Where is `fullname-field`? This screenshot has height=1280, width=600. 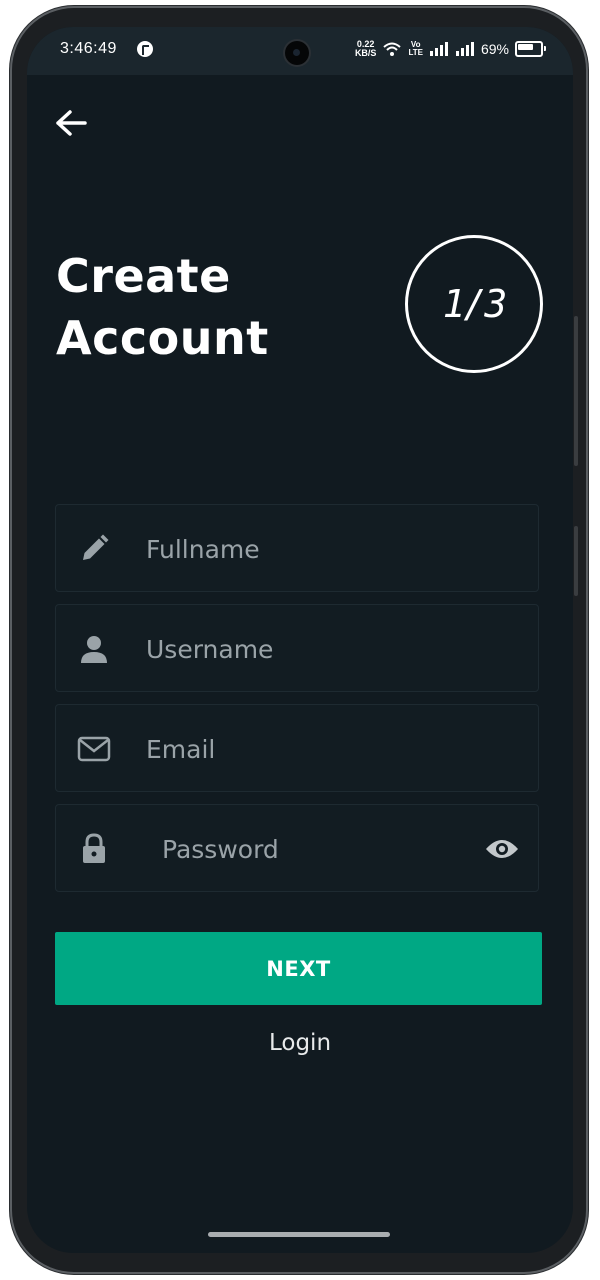 fullname-field is located at coordinates (297, 548).